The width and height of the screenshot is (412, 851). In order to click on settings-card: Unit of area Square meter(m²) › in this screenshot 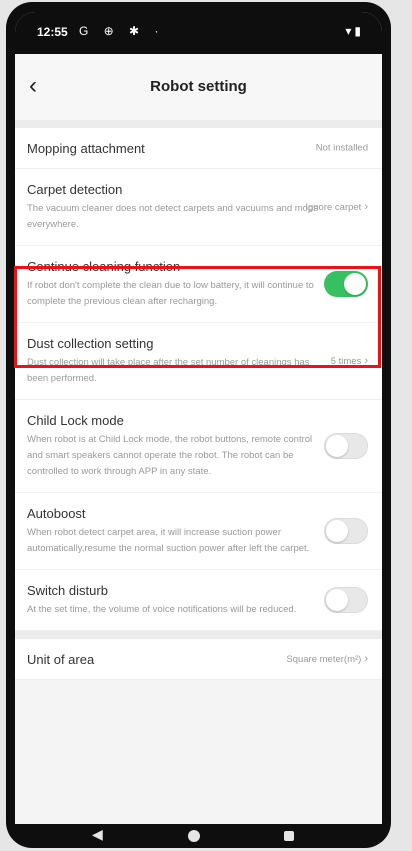, I will do `click(198, 659)`.